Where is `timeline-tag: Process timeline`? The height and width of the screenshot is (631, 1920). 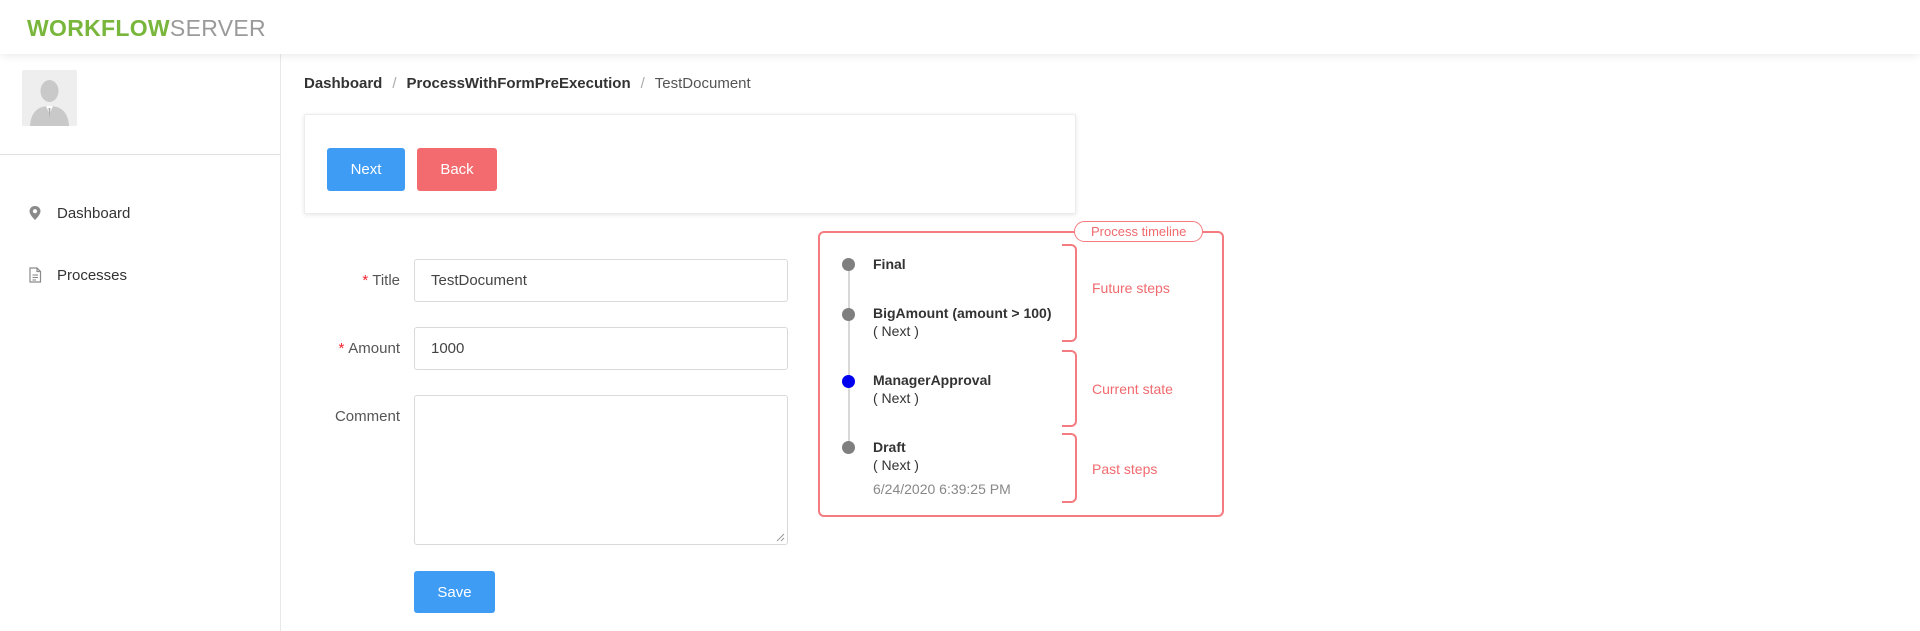 timeline-tag: Process timeline is located at coordinates (1139, 231).